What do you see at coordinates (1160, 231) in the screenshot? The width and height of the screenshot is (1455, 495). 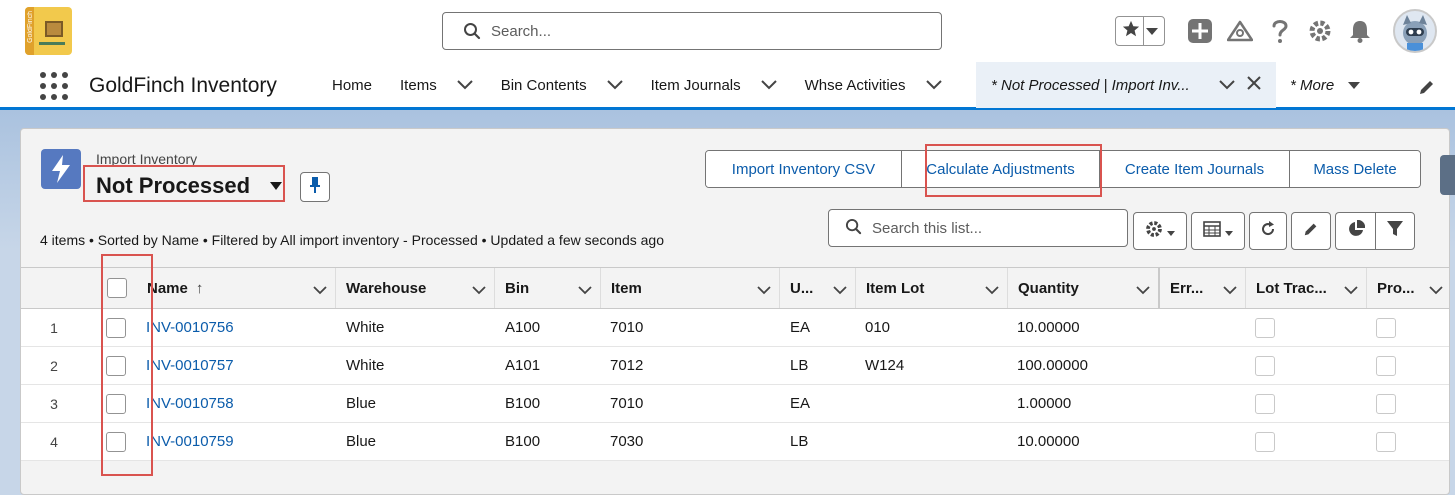 I see `list-settings-button` at bounding box center [1160, 231].